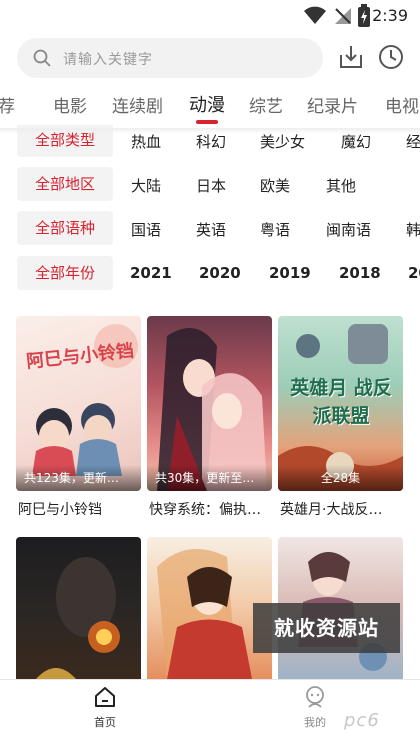  I want to click on no-signal-icon, so click(343, 18).